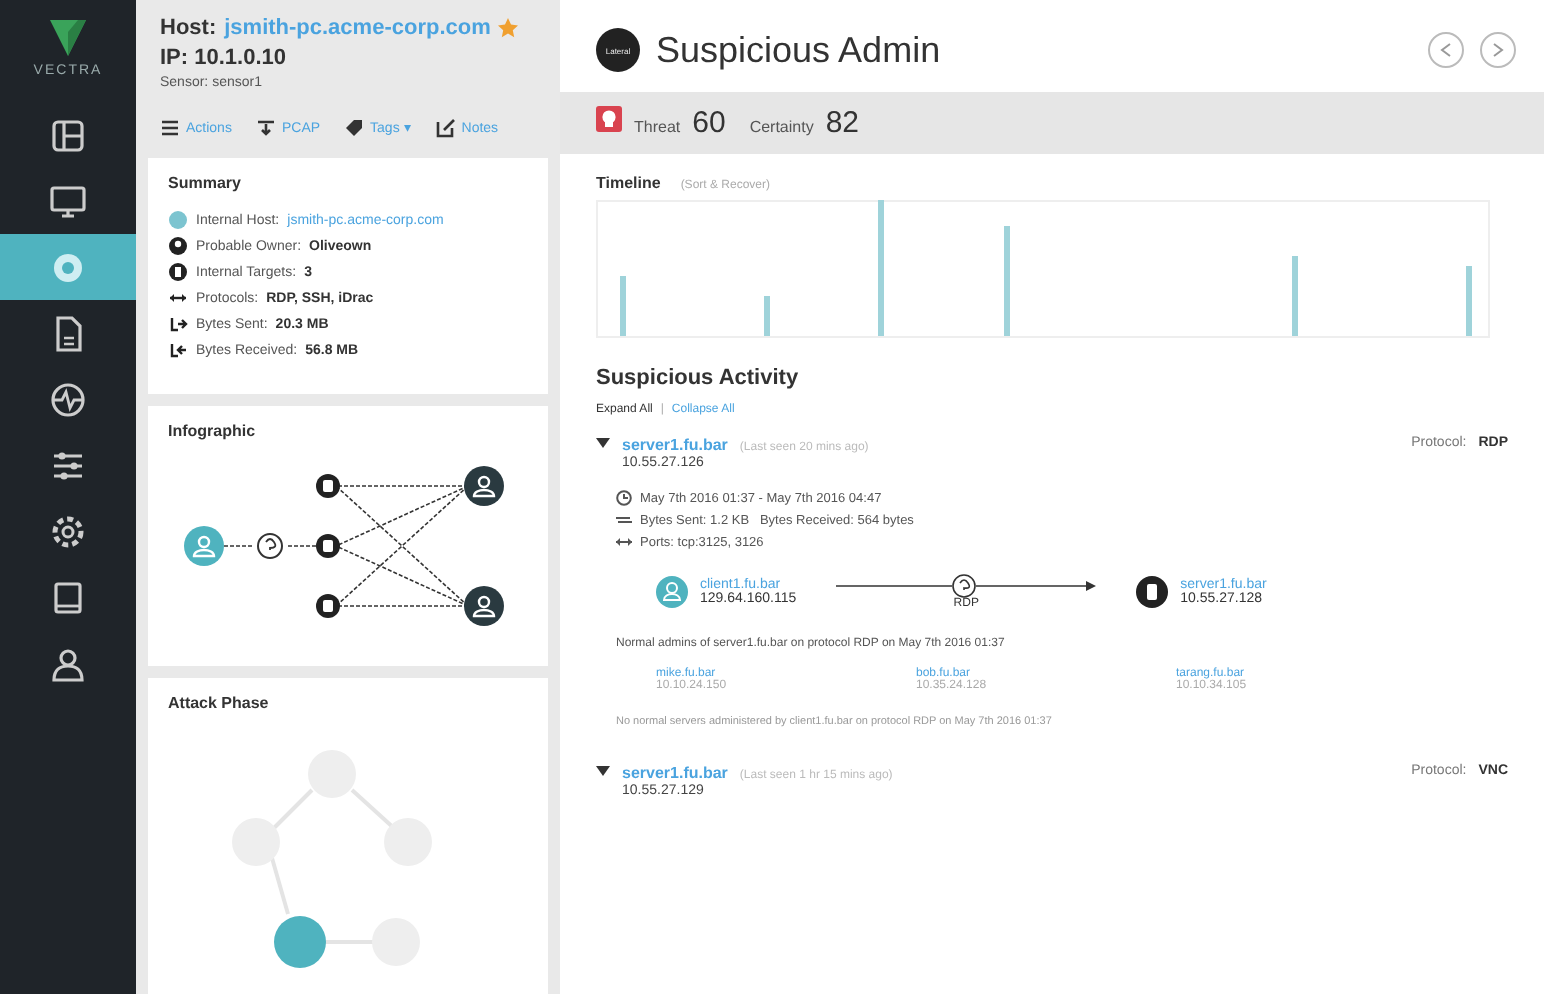  What do you see at coordinates (170, 128) in the screenshot?
I see `list-icon` at bounding box center [170, 128].